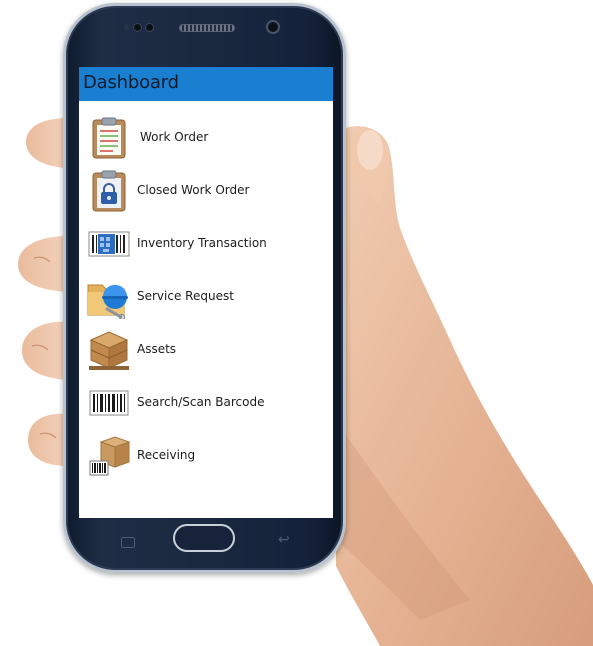 The image size is (593, 646). Describe the element at coordinates (206, 456) in the screenshot. I see `menu-item-receiving: Receiving` at that location.